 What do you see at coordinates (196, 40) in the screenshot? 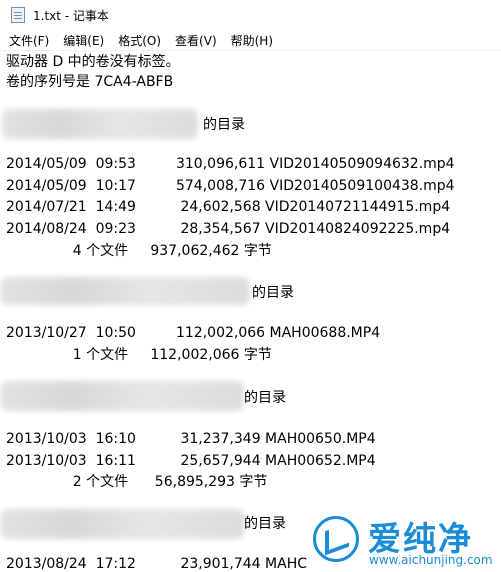
I see `menu-view: 查看(V)` at bounding box center [196, 40].